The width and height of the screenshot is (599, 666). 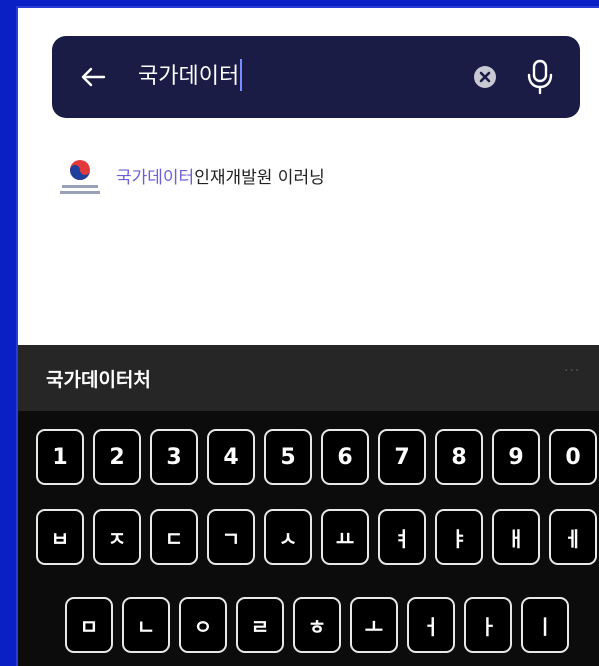 I want to click on key-rieul: ㄹ, so click(x=260, y=625).